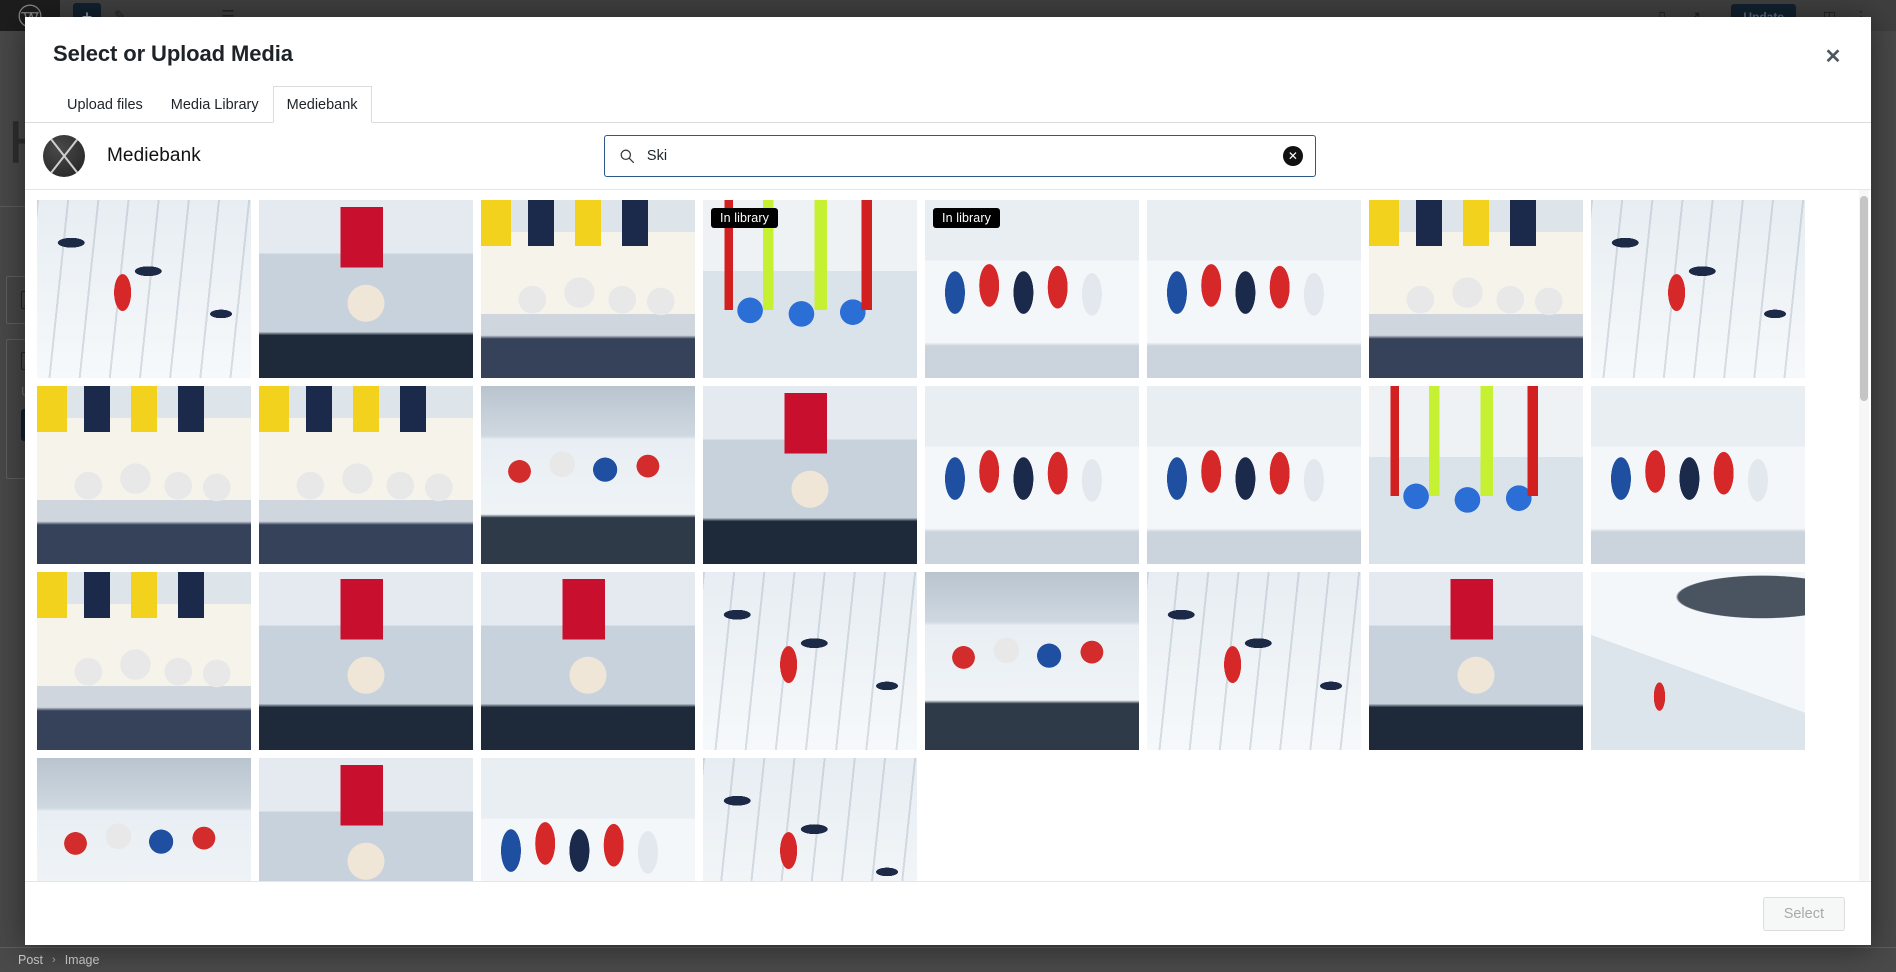  What do you see at coordinates (1864, 535) in the screenshot?
I see `vertical-scrollbar` at bounding box center [1864, 535].